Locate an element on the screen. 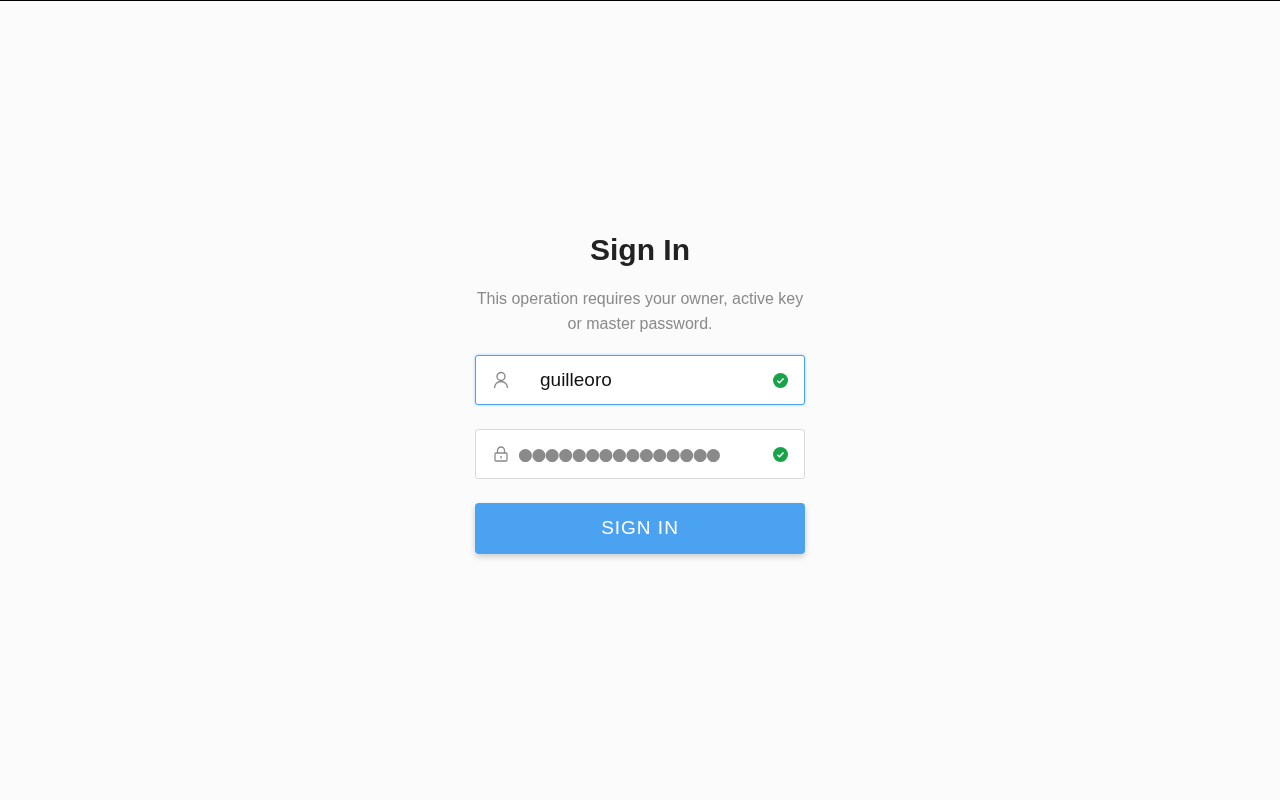  page-title: Sign In is located at coordinates (640, 250).